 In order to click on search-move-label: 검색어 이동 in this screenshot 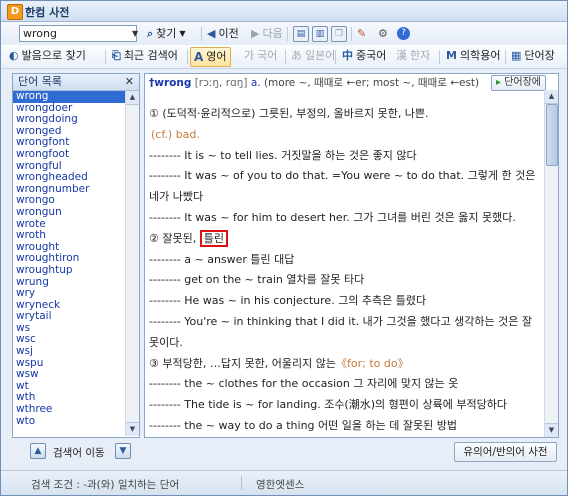, I will do `click(79, 453)`.